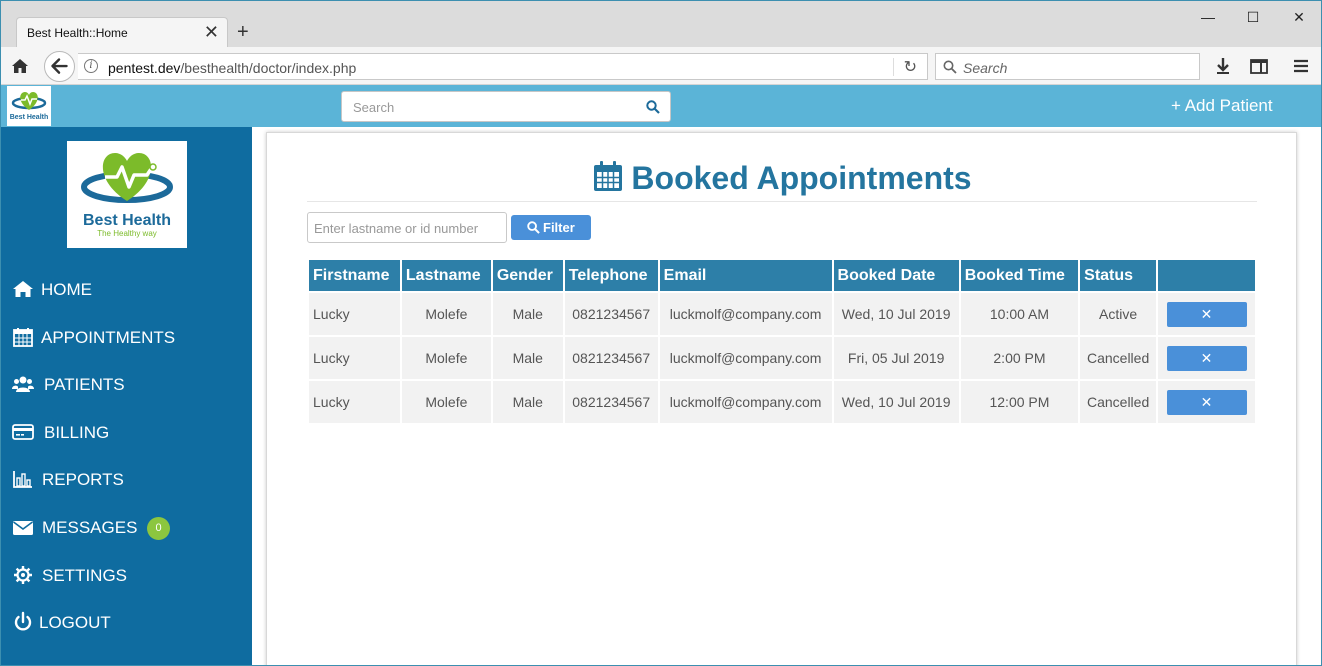 This screenshot has width=1322, height=666. Describe the element at coordinates (77, 432) in the screenshot. I see `sidebar-item-label: BILLING` at that location.